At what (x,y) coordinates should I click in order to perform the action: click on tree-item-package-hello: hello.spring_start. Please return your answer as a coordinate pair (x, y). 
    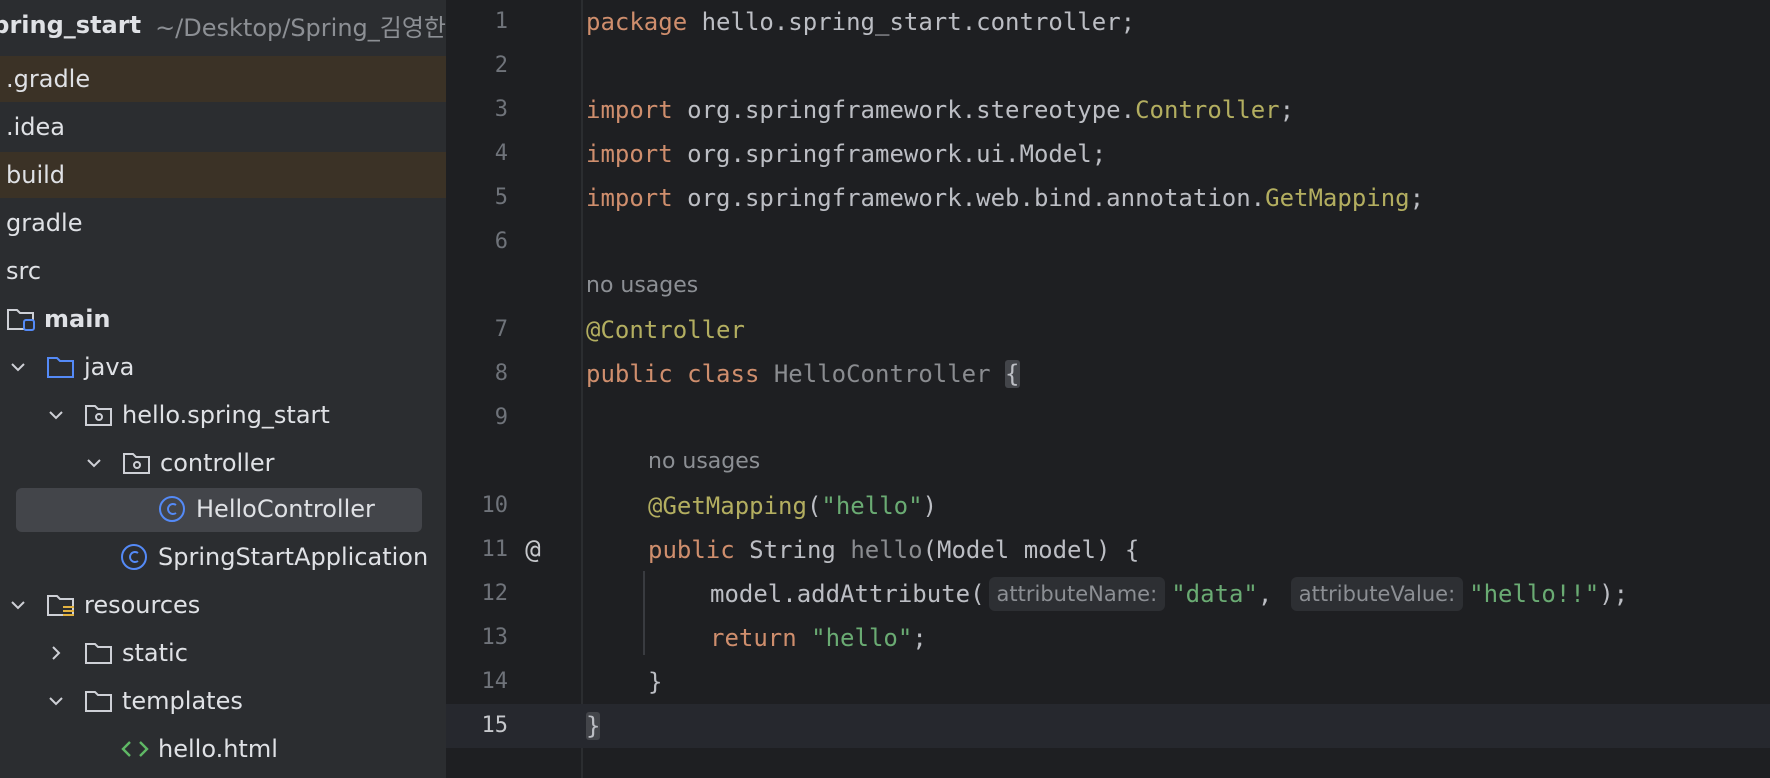
    Looking at the image, I should click on (223, 415).